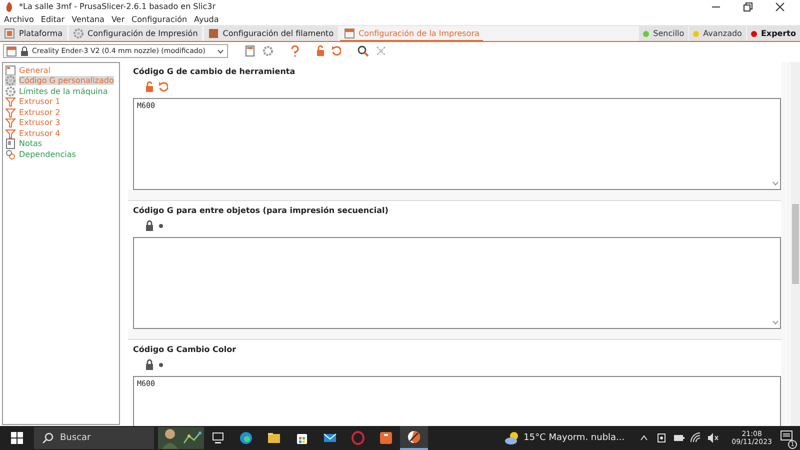  I want to click on compare-icon, so click(381, 51).